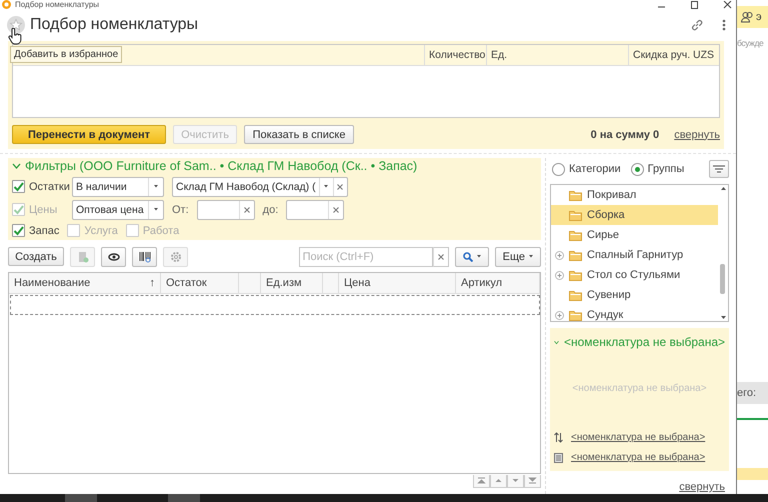  I want to click on eye-icon, so click(114, 256).